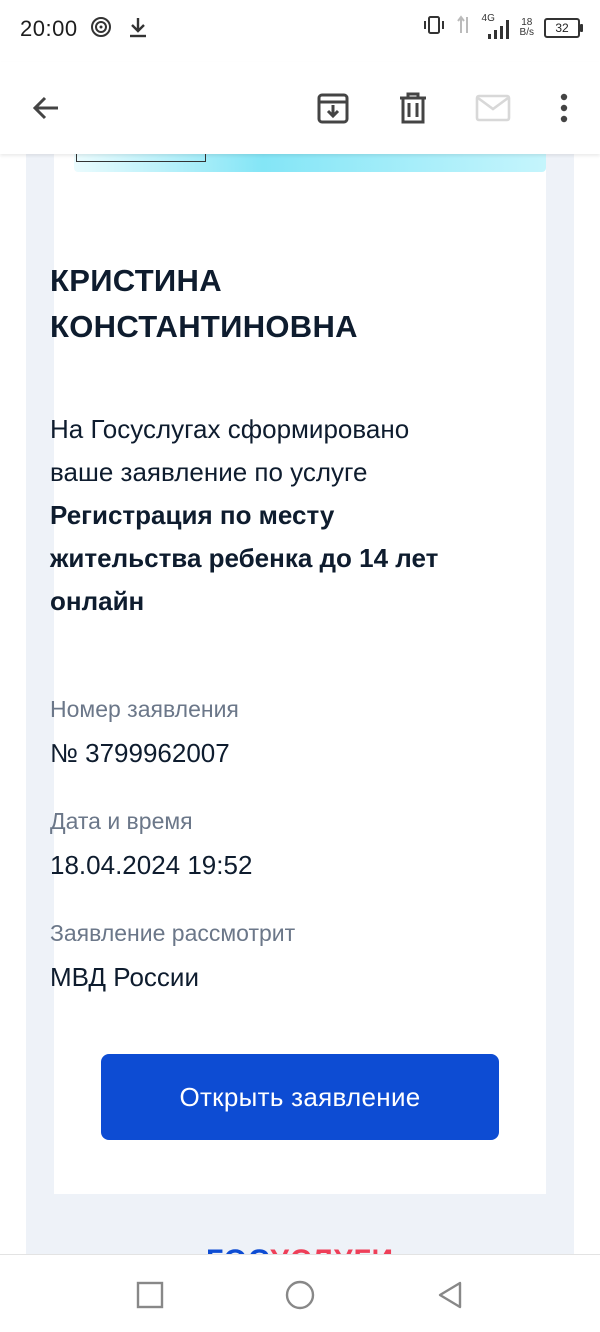  What do you see at coordinates (464, 27) in the screenshot?
I see `data-transfer-icon` at bounding box center [464, 27].